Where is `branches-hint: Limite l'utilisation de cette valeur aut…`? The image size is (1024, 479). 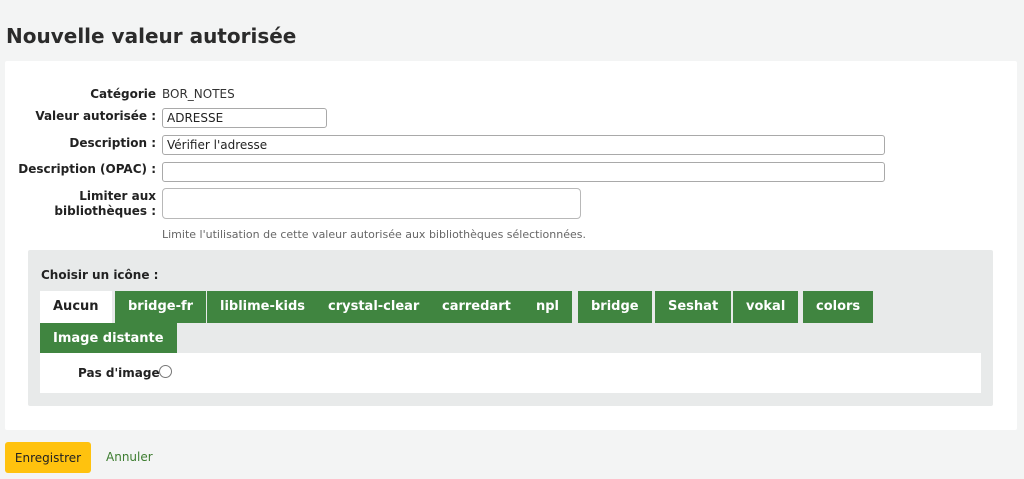 branches-hint: Limite l'utilisation de cette valeur aut… is located at coordinates (374, 234).